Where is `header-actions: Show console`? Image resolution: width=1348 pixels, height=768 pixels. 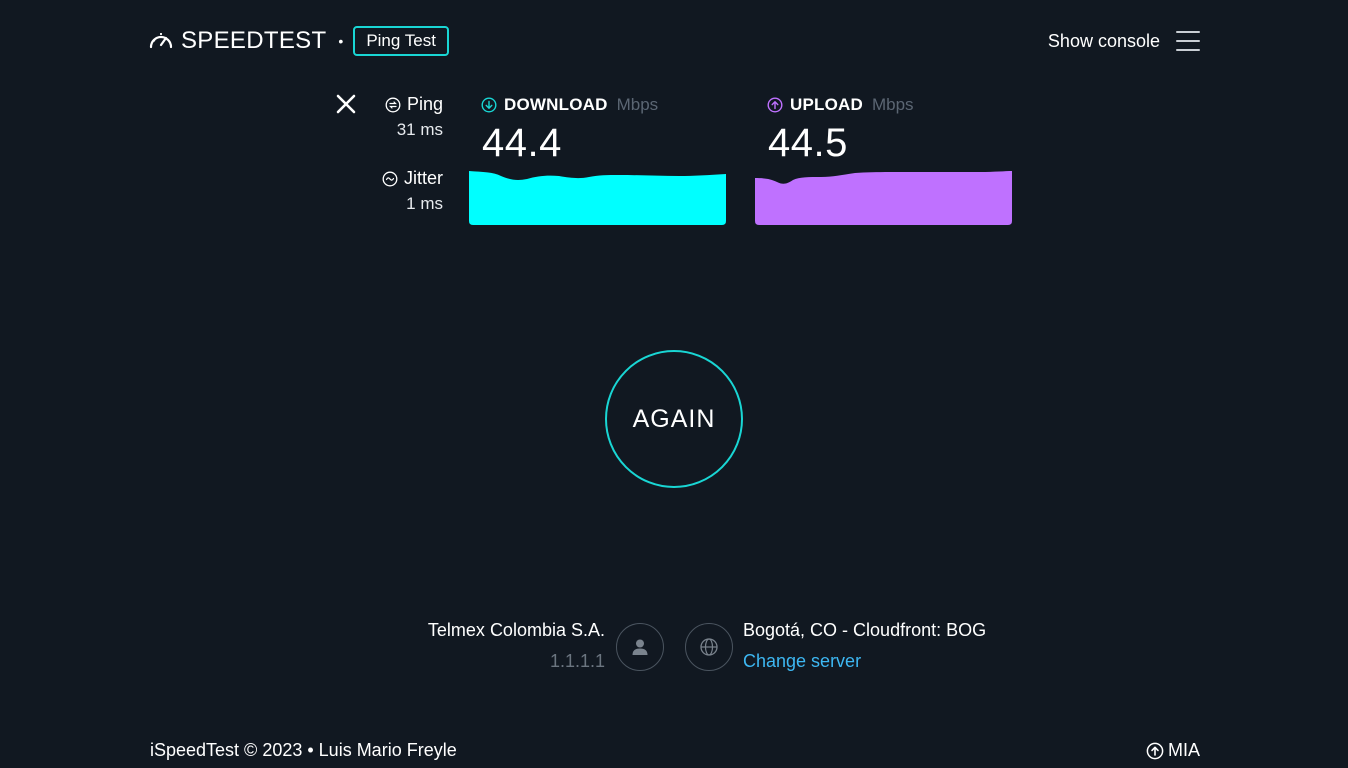 header-actions: Show console is located at coordinates (1124, 41).